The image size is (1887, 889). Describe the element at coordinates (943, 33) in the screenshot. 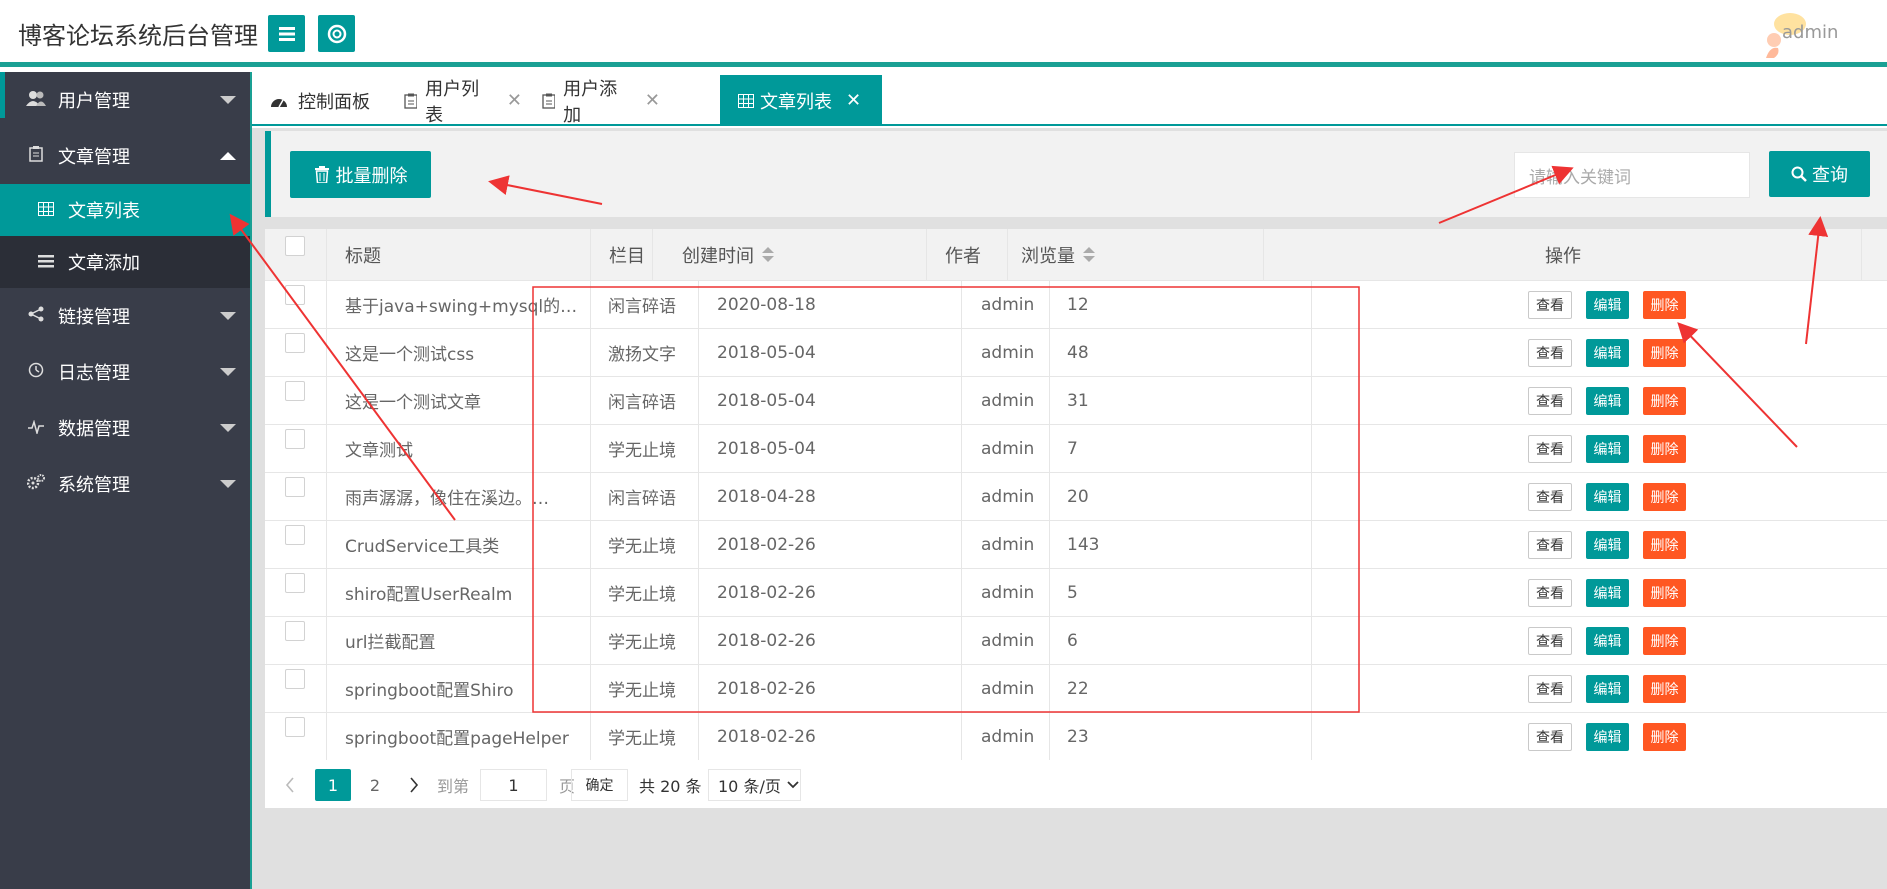

I see `top-header: 博客论坛系统后台管理 admin` at that location.